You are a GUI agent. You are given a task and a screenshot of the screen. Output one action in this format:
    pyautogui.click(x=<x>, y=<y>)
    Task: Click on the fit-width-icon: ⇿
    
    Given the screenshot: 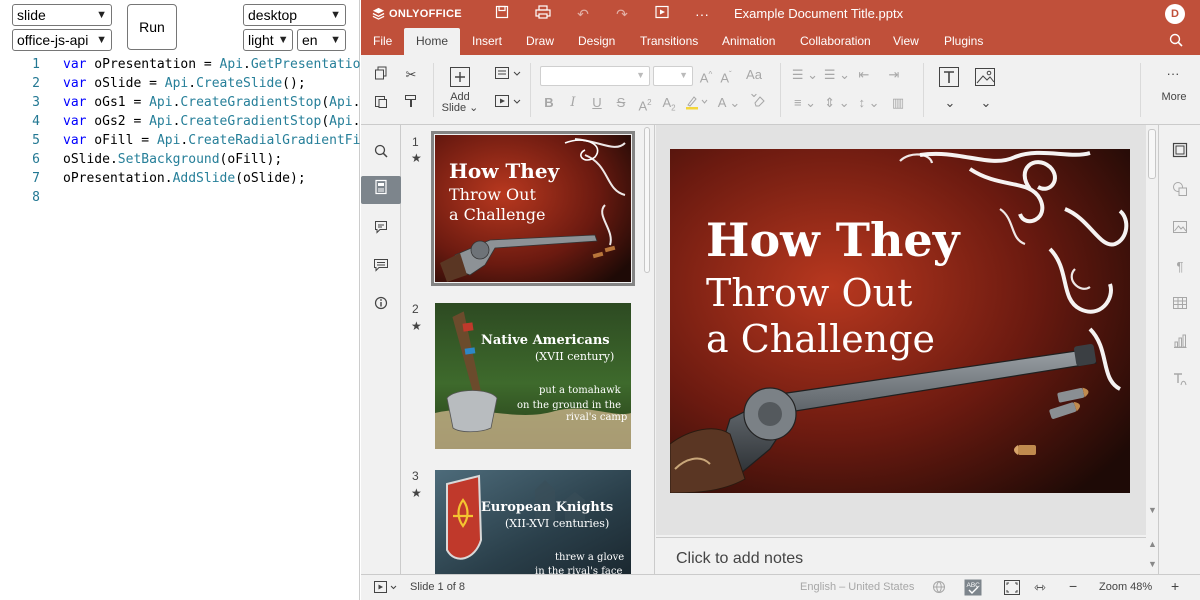 What is the action you would take?
    pyautogui.click(x=1040, y=587)
    